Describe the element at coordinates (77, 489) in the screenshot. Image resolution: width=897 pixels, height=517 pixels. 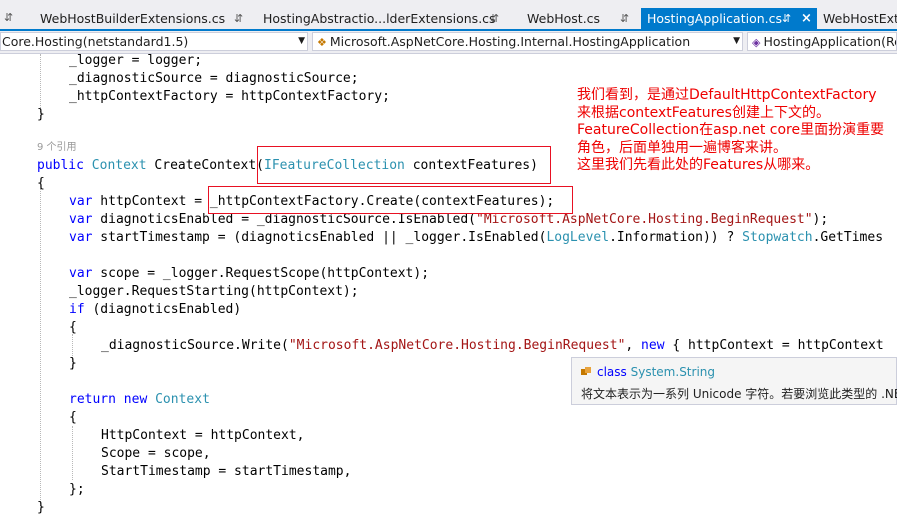
I see `code-line: };` at that location.